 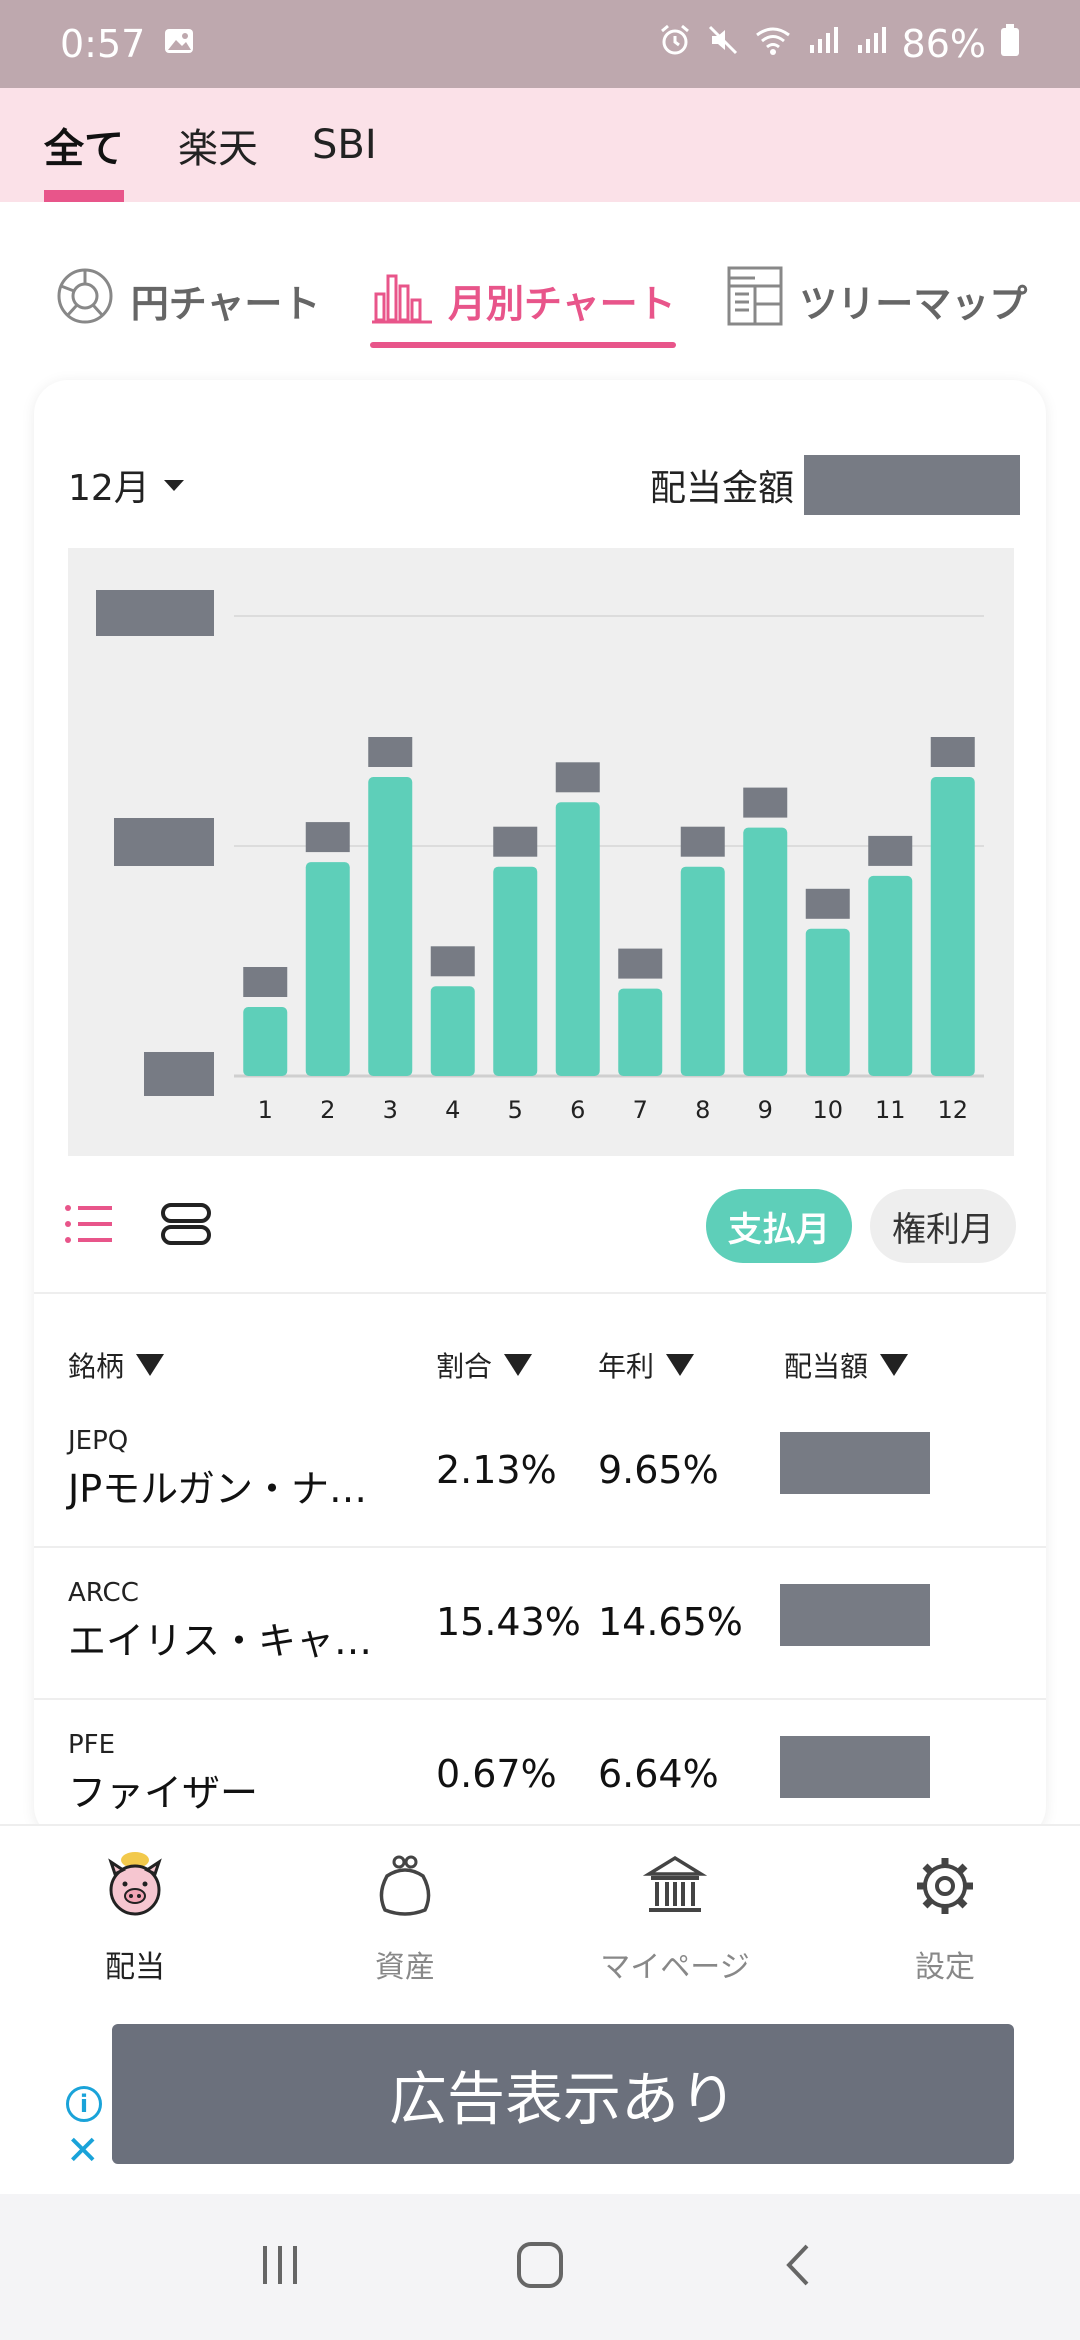 What do you see at coordinates (83, 2151) in the screenshot?
I see `ad-close-icon: ✕` at bounding box center [83, 2151].